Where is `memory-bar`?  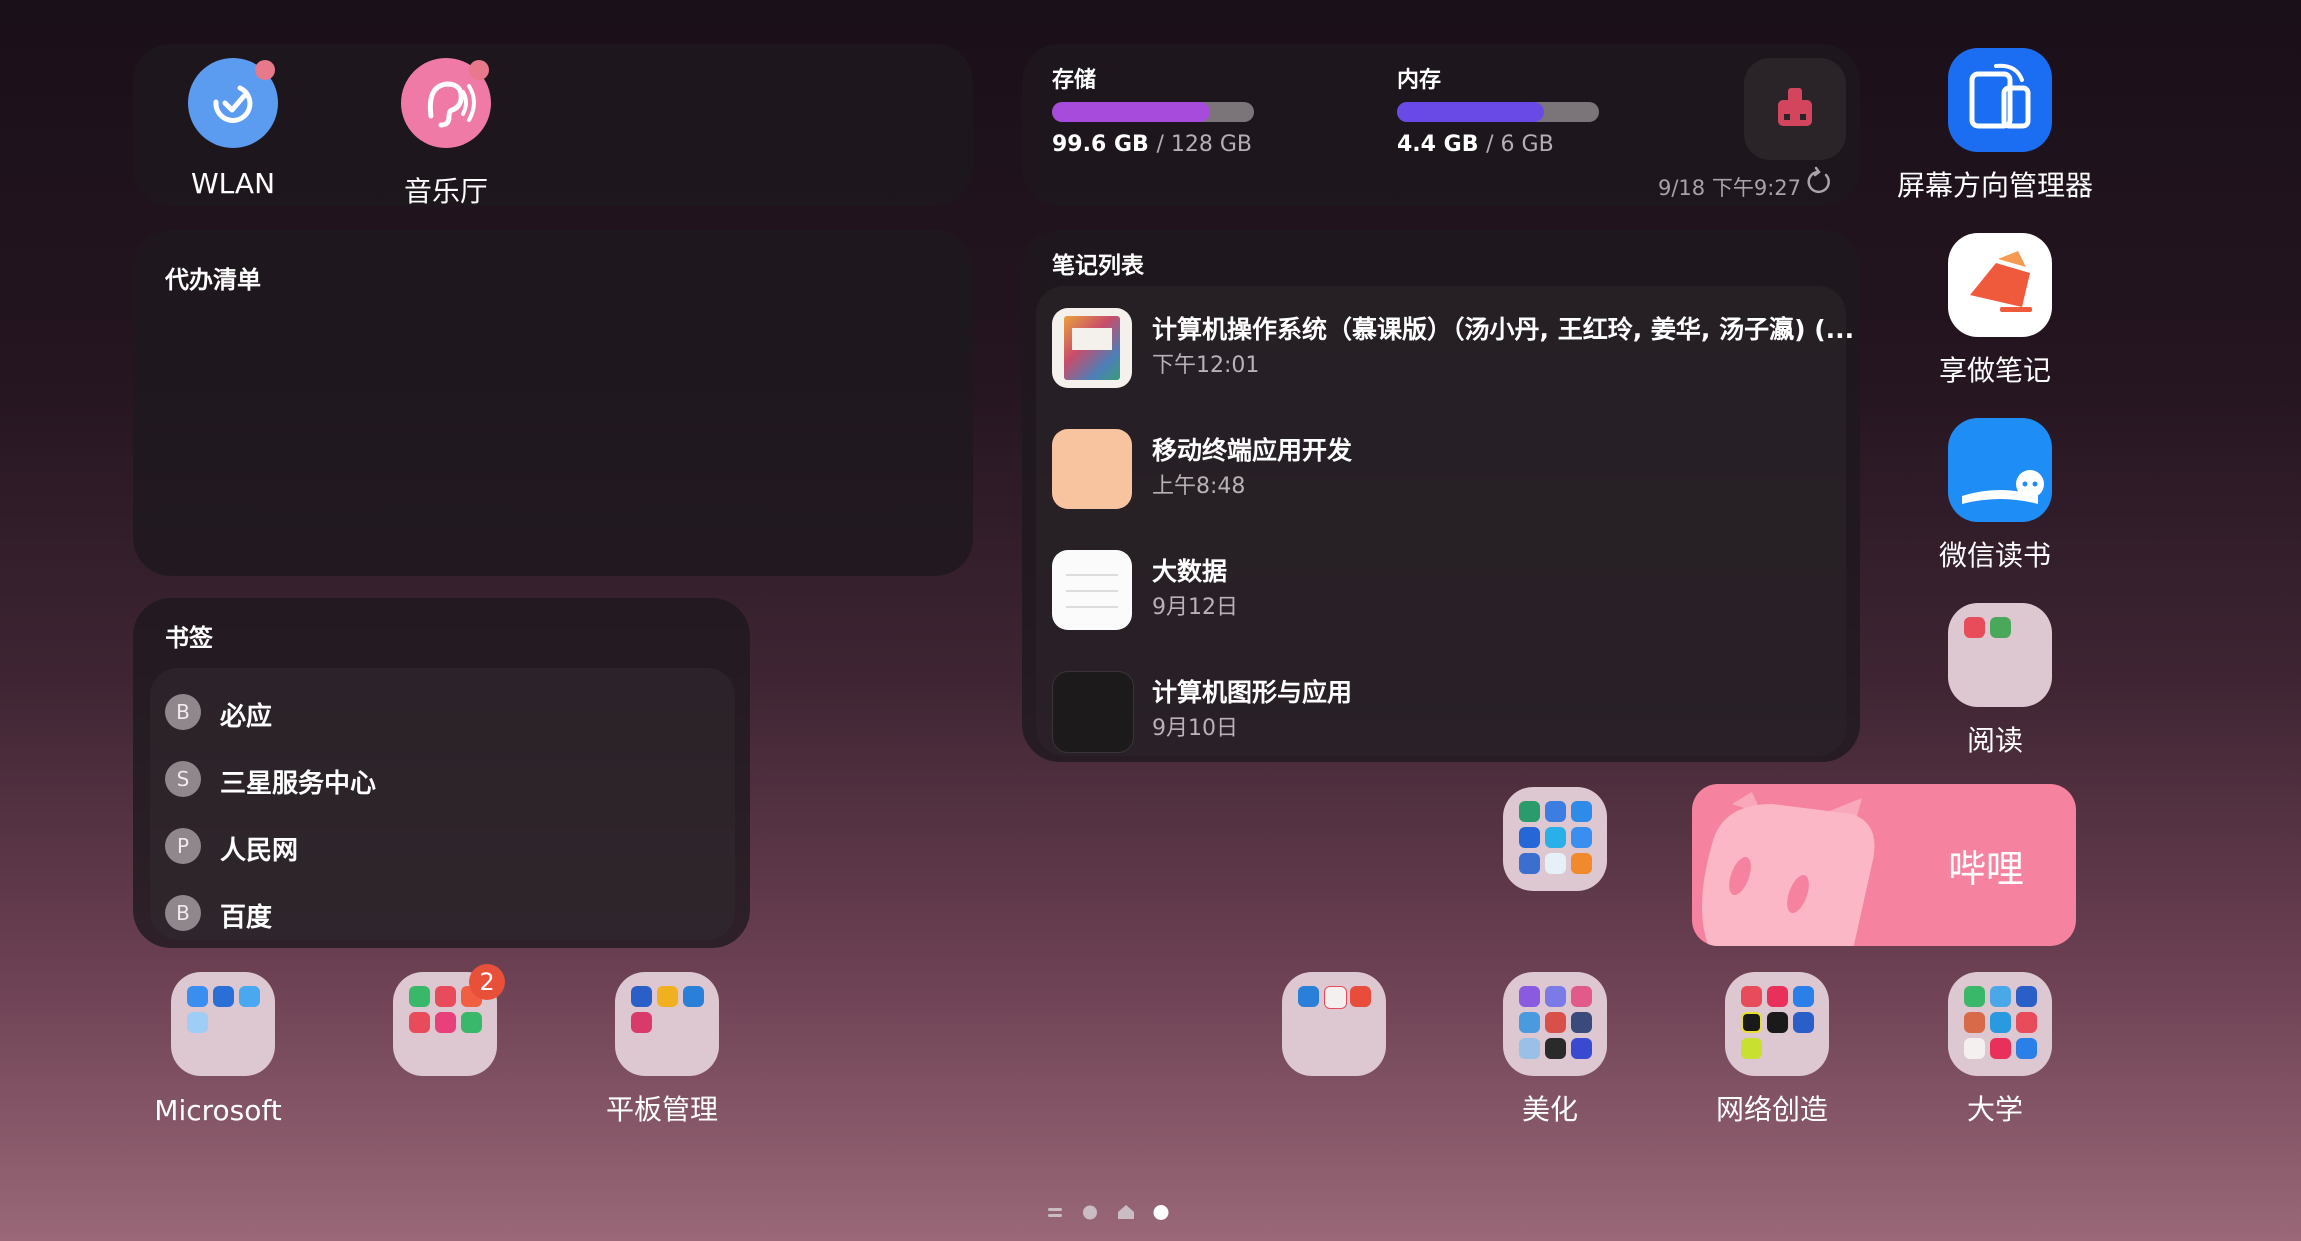 memory-bar is located at coordinates (1498, 112).